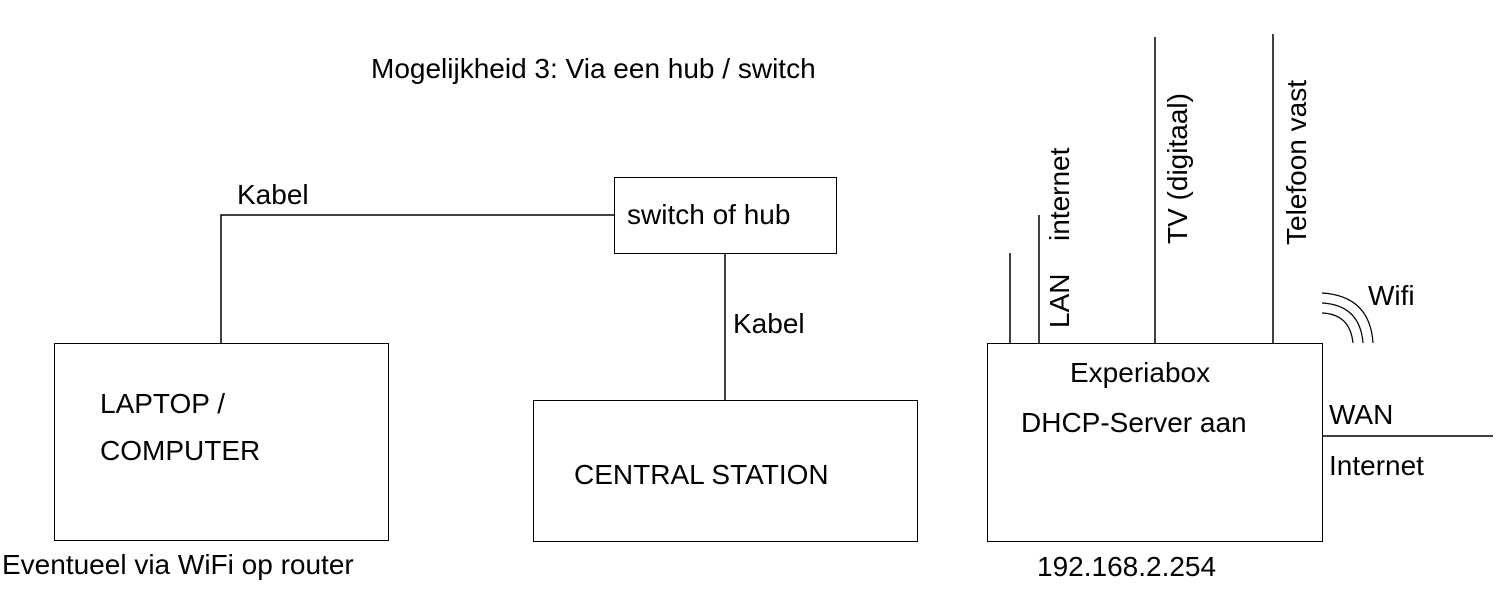 The width and height of the screenshot is (1499, 614). Describe the element at coordinates (1391, 295) in the screenshot. I see `wifi-label: Wifi` at that location.